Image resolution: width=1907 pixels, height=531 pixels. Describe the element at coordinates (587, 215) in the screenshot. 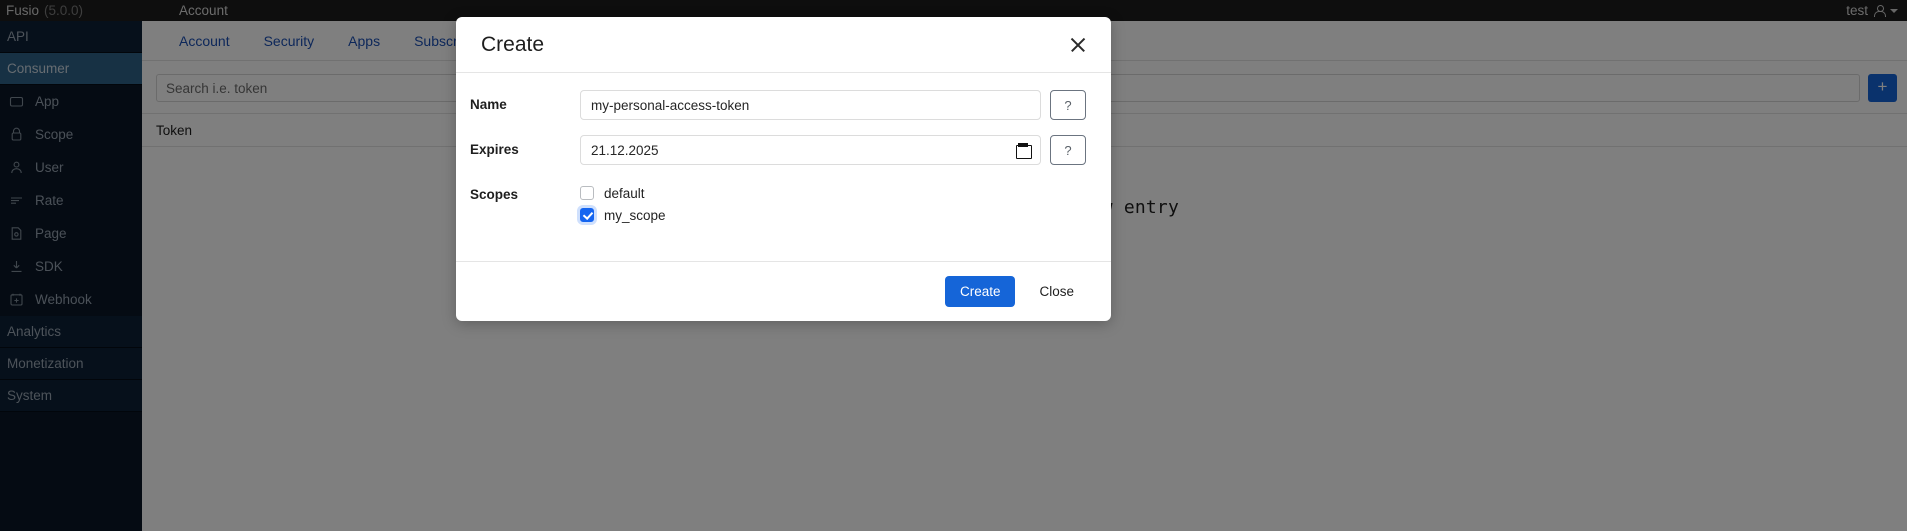

I see `checkbox-my-scope` at that location.